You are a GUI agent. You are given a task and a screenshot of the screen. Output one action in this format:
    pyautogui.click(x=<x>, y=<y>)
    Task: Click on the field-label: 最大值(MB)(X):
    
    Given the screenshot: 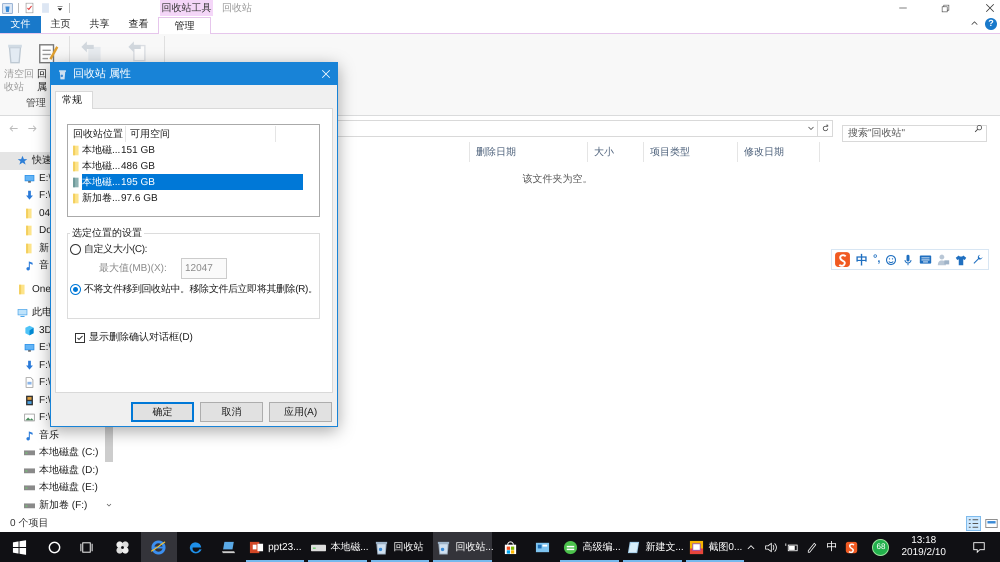 What is the action you would take?
    pyautogui.click(x=133, y=269)
    